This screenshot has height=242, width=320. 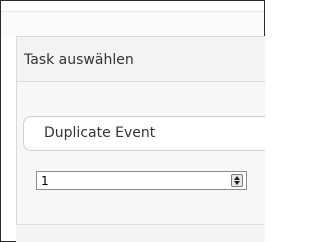 I want to click on chevron-down-icon, so click(x=237, y=183).